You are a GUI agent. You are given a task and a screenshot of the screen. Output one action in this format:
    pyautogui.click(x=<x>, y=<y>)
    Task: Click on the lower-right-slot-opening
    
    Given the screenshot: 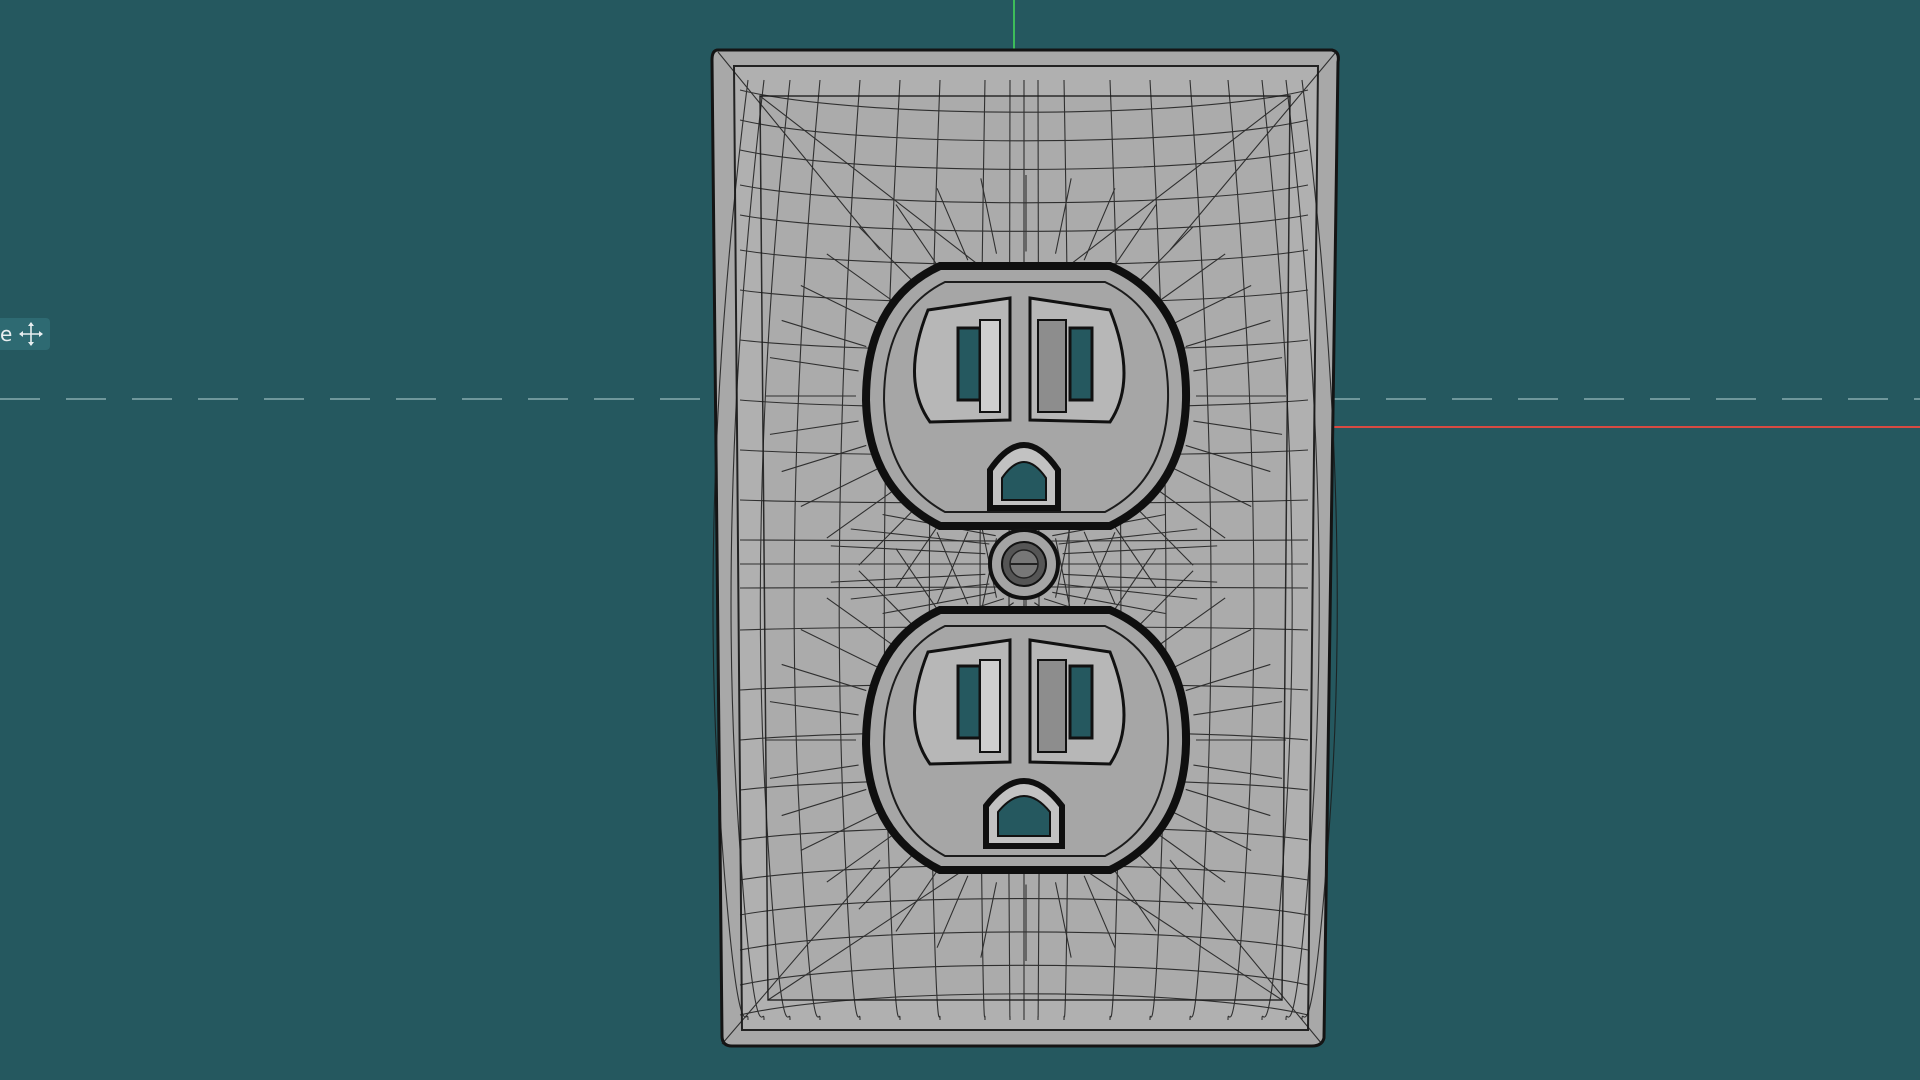 What is the action you would take?
    pyautogui.click(x=1081, y=702)
    